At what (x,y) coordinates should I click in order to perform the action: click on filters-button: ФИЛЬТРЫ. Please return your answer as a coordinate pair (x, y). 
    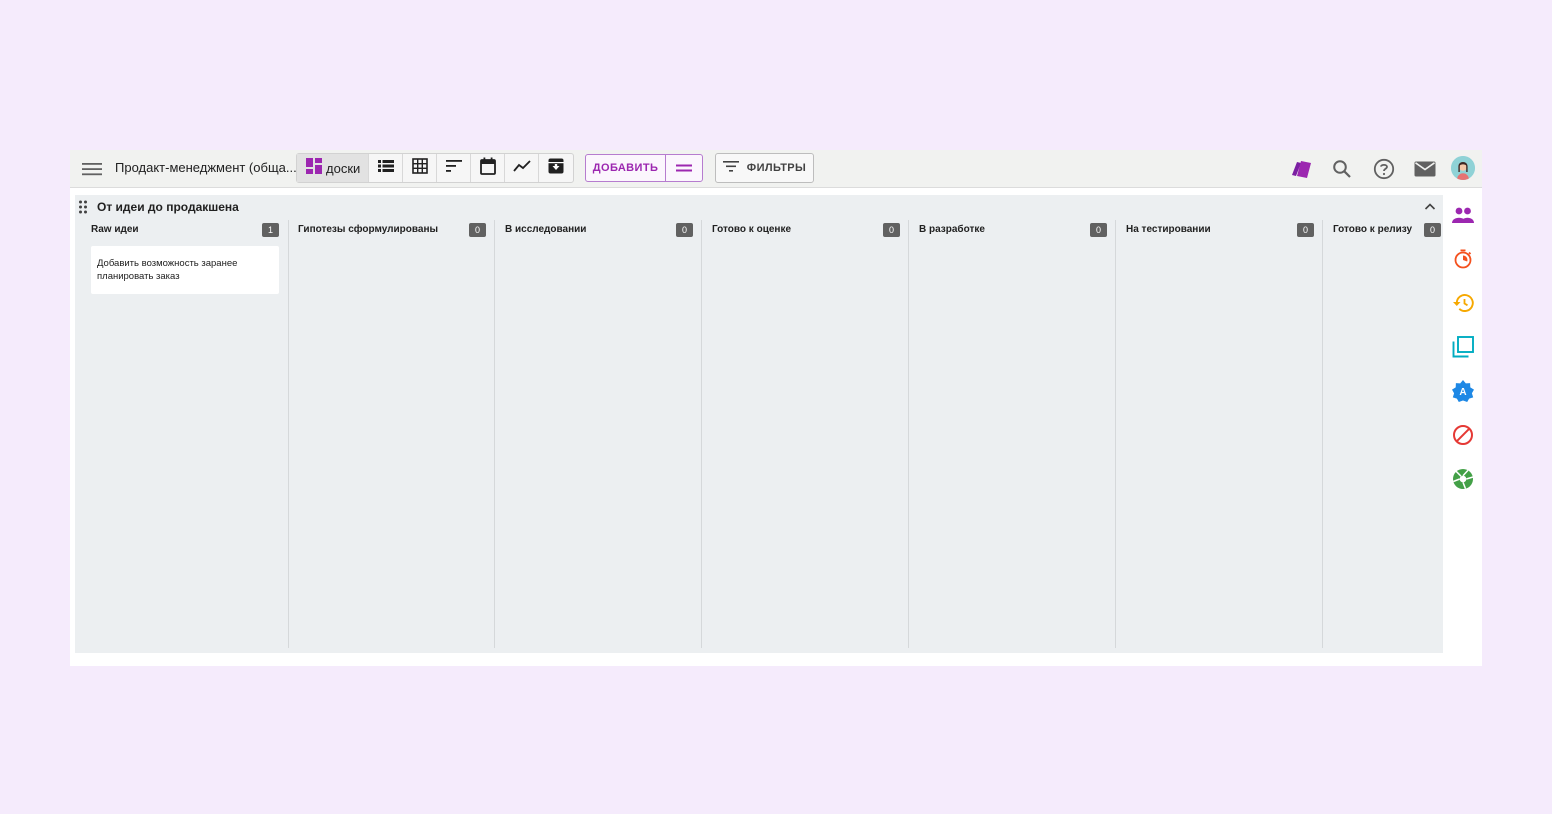
    Looking at the image, I should click on (764, 168).